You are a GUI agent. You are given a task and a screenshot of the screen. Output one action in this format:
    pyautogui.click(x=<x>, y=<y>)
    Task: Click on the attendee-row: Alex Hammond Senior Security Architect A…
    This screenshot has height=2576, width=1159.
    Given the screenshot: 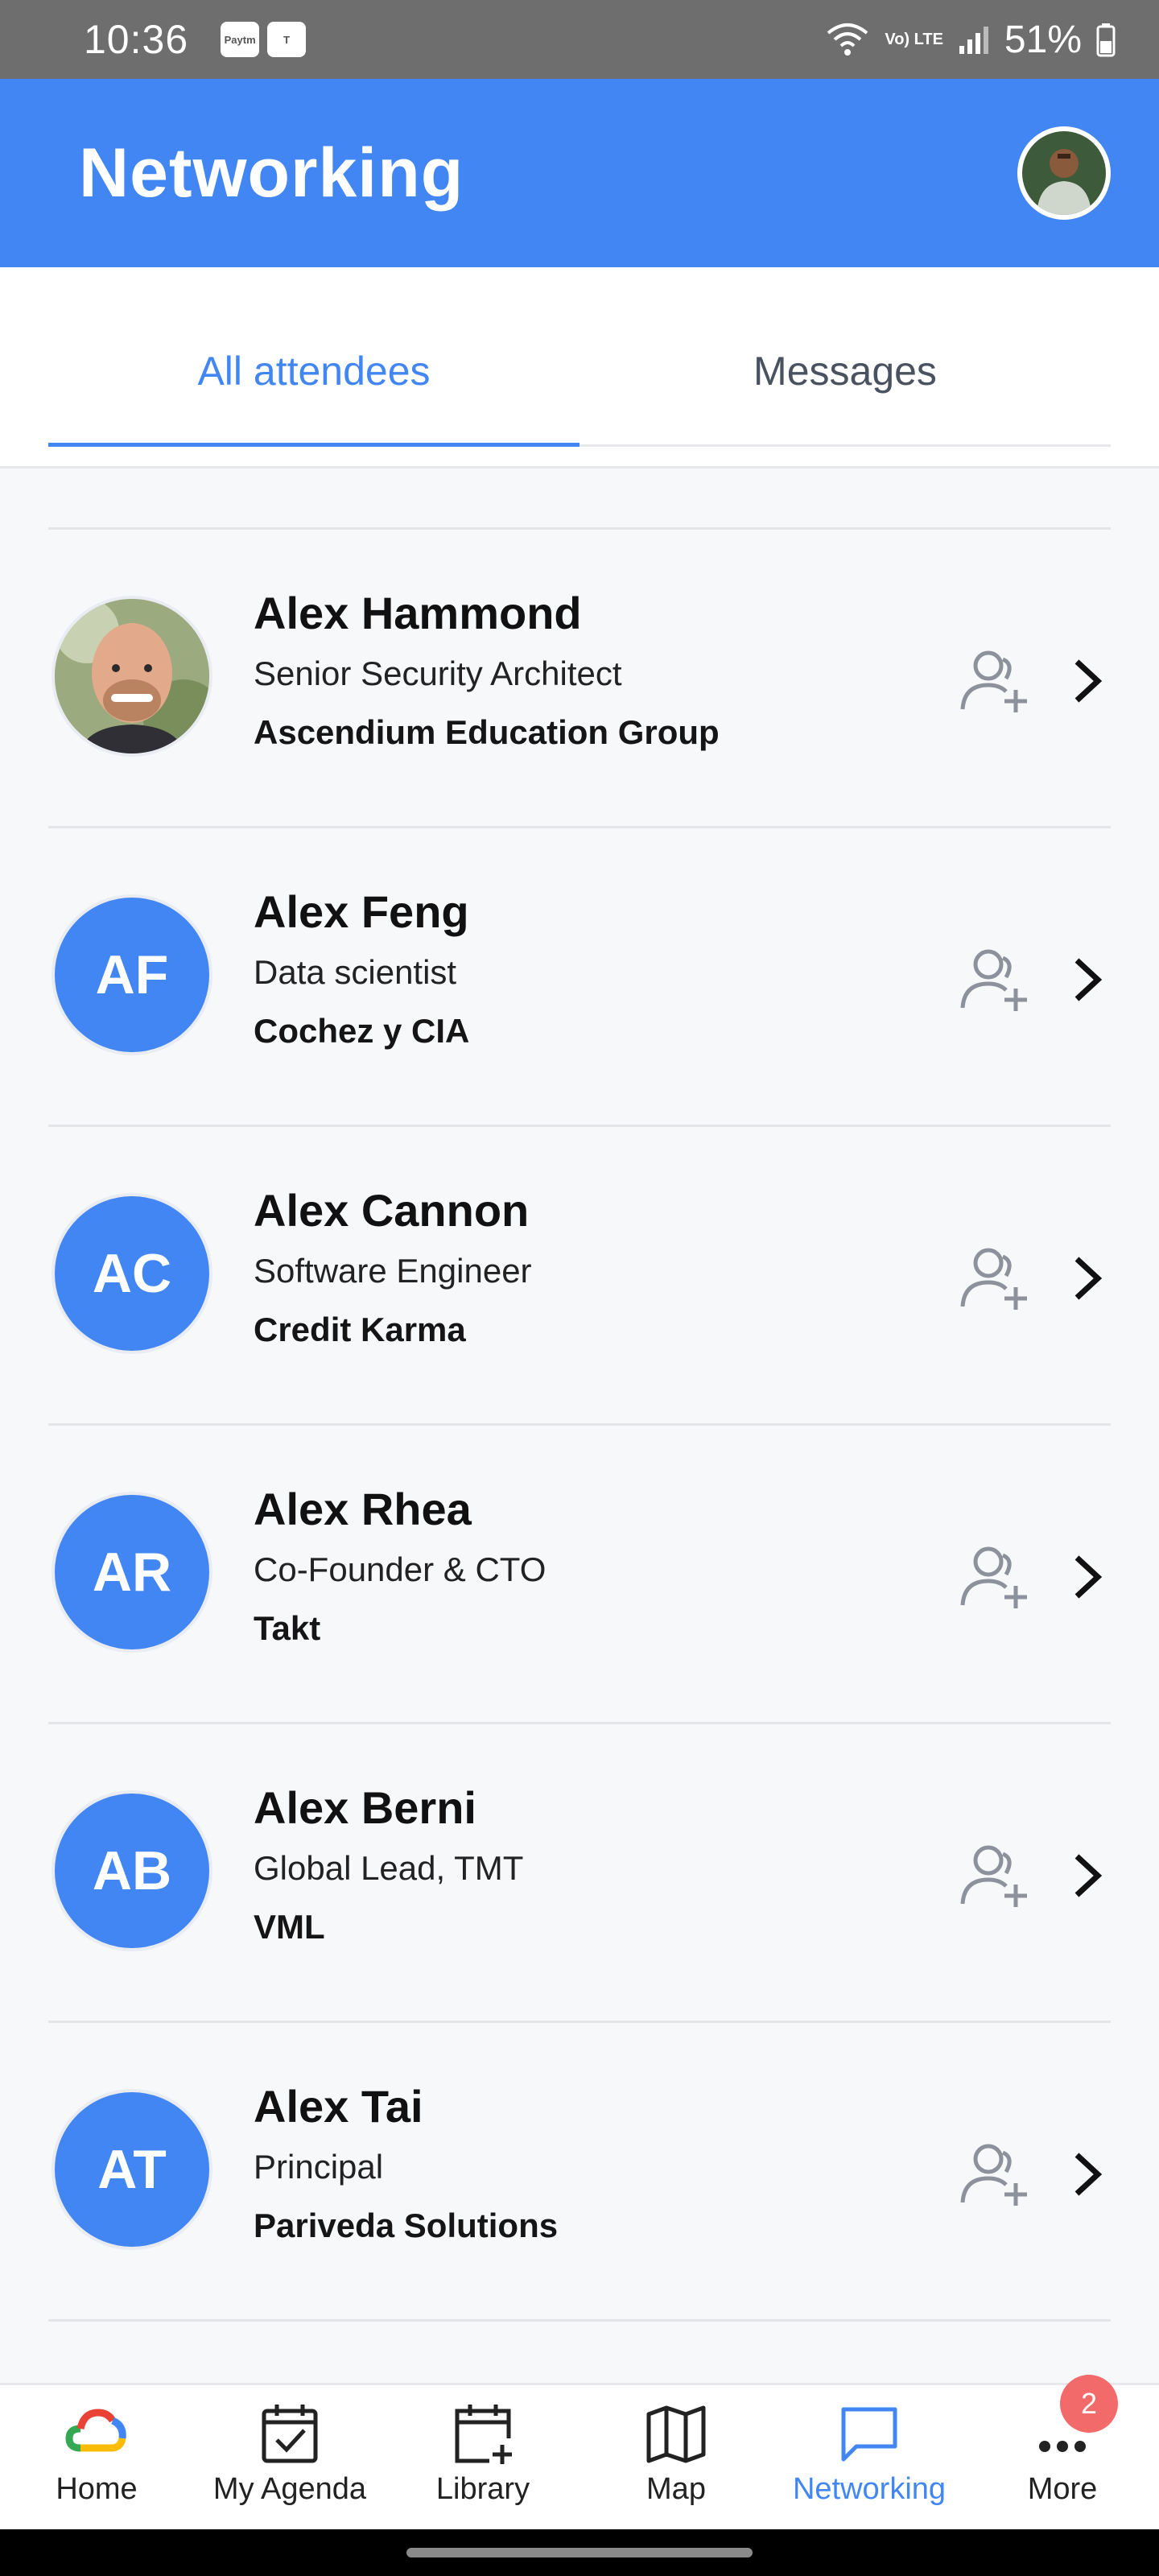 What is the action you would take?
    pyautogui.click(x=579, y=679)
    